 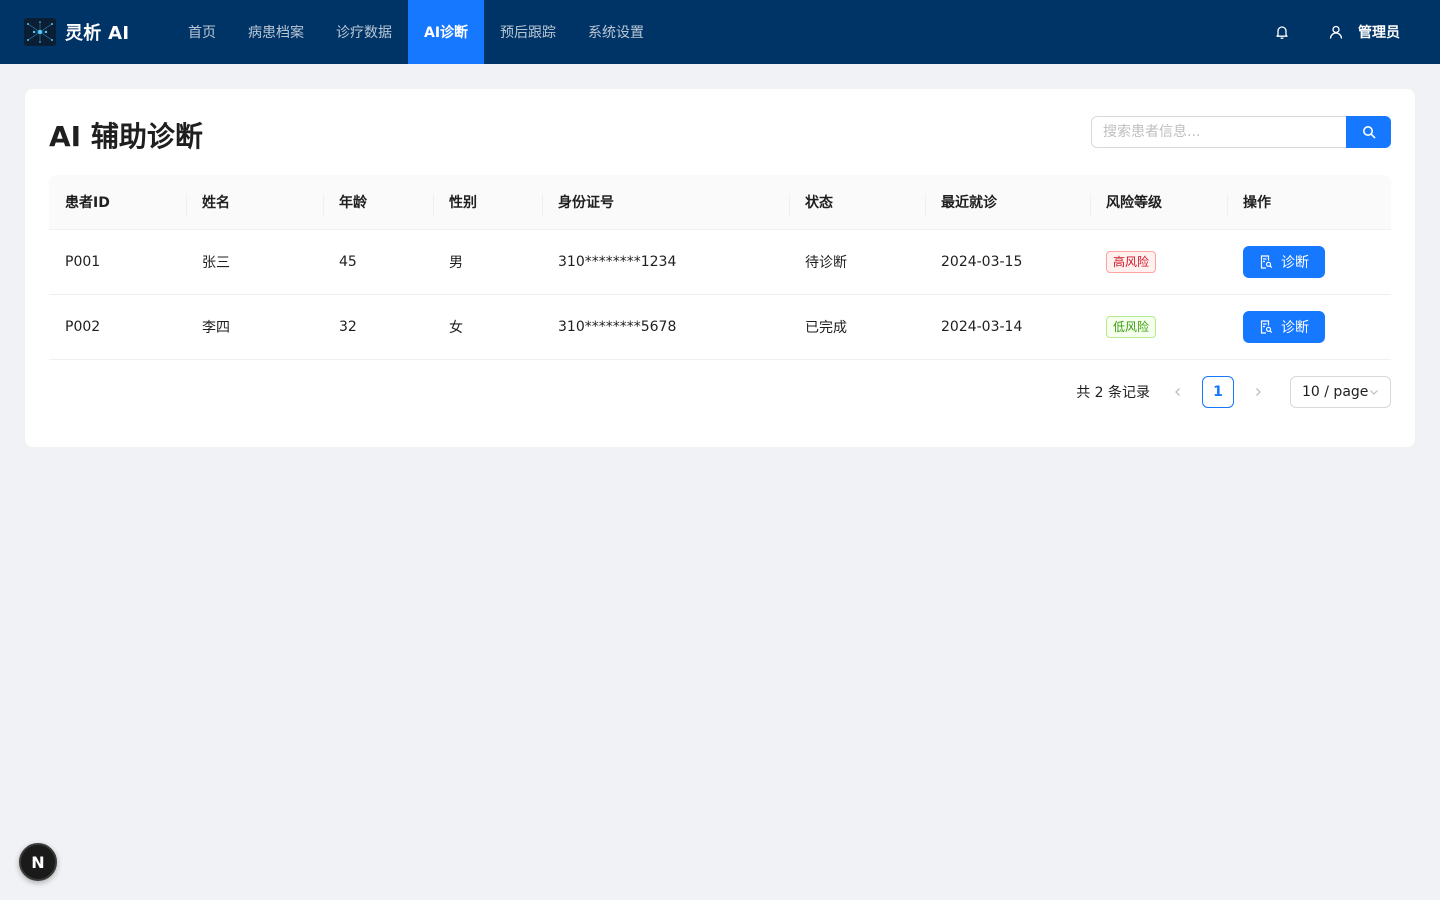 I want to click on risk-badge: 低风险, so click(x=1131, y=327).